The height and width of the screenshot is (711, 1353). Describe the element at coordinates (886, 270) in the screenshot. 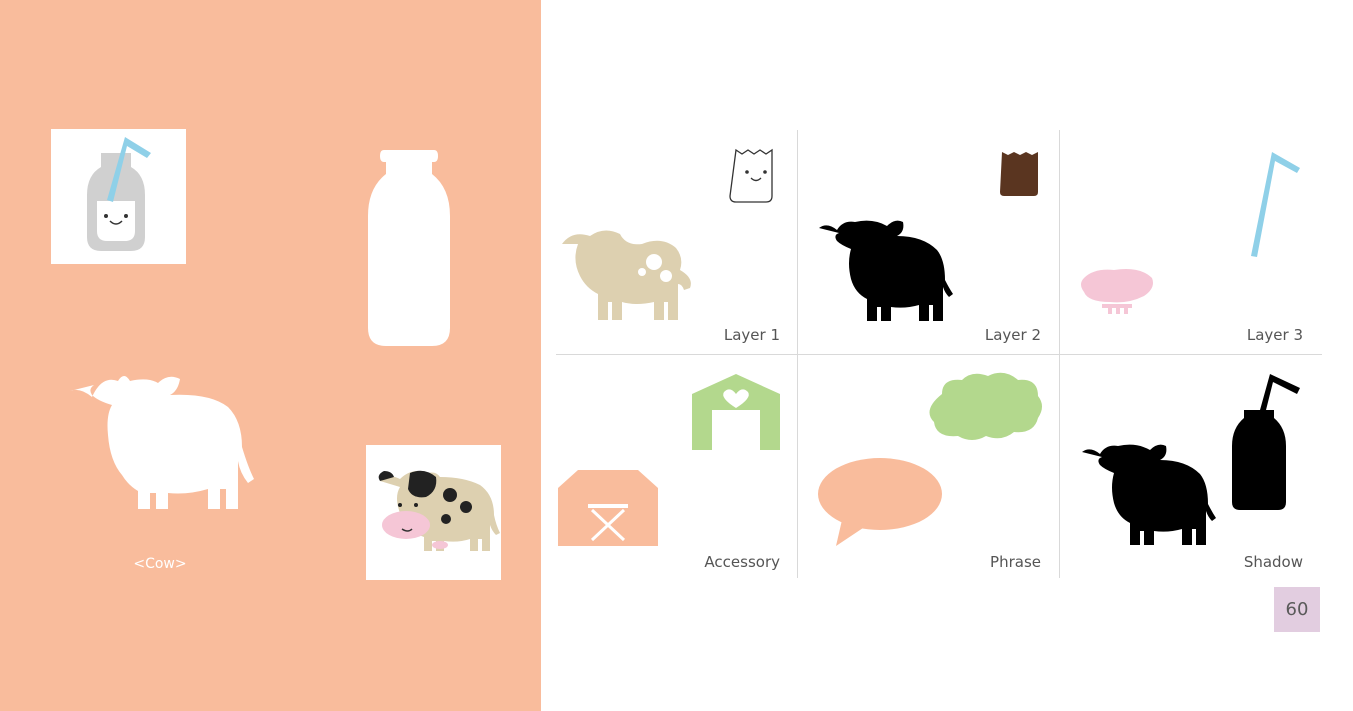

I see `cow-black-shape` at that location.